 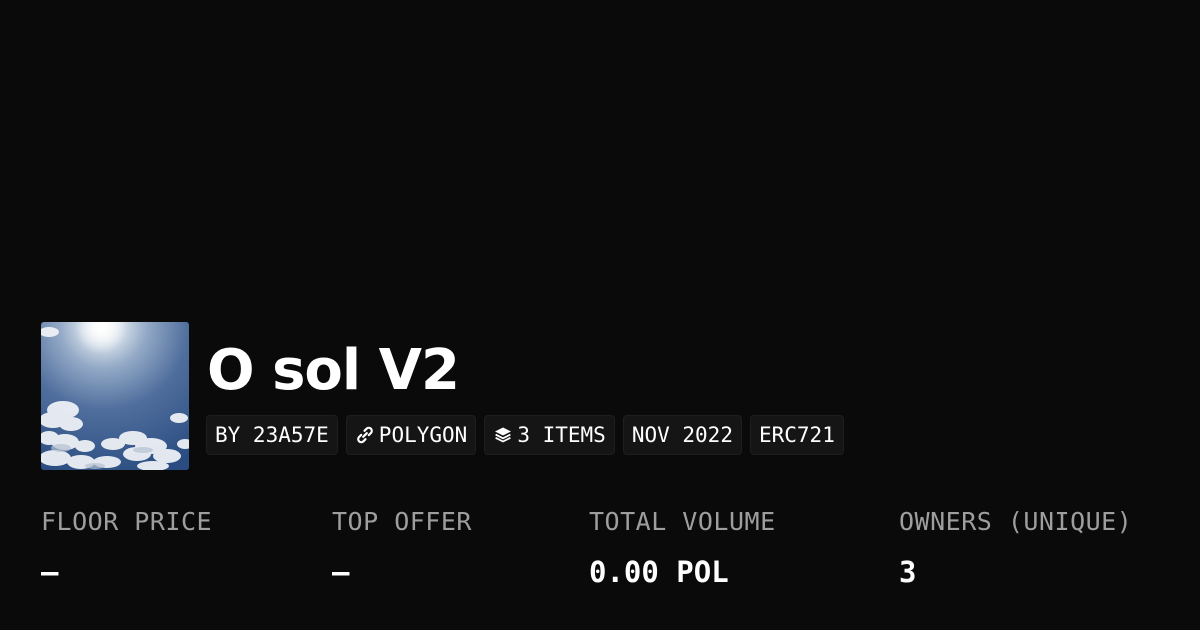 What do you see at coordinates (423, 435) in the screenshot?
I see `chain-badge-label: POLYGON` at bounding box center [423, 435].